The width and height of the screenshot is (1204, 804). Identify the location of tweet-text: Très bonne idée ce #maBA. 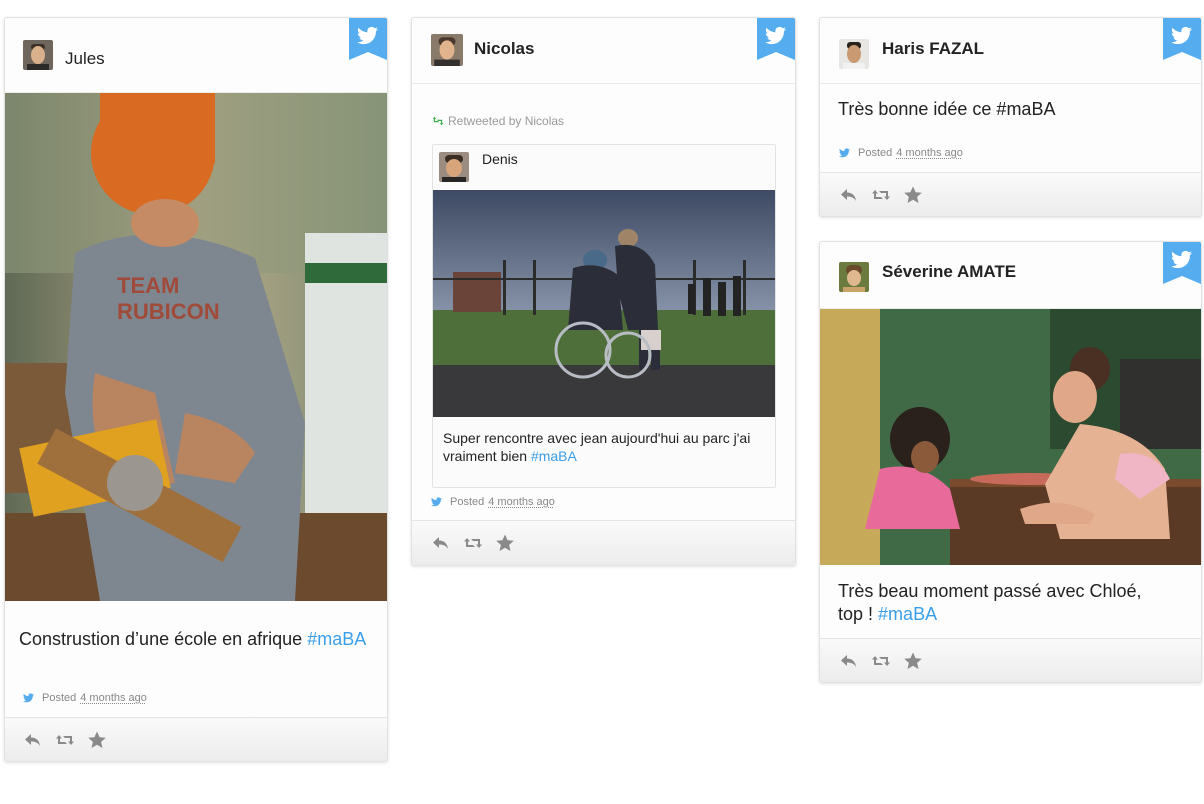
(947, 109).